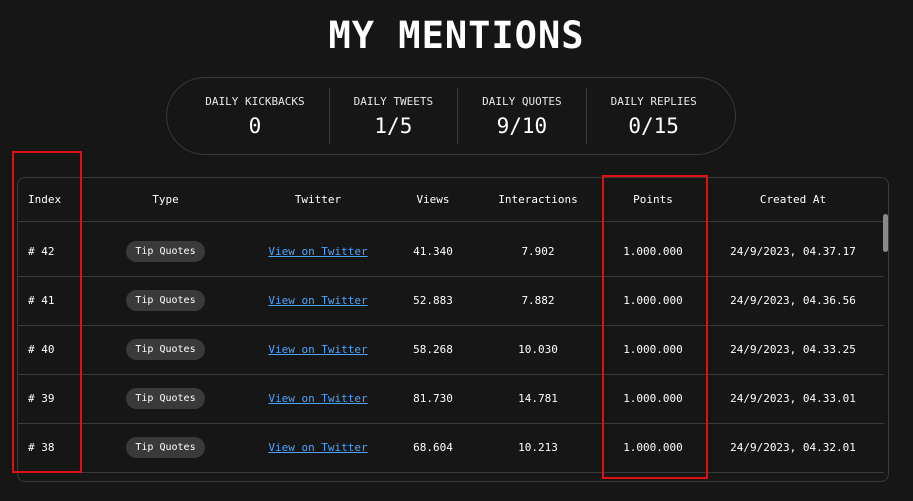 This screenshot has height=501, width=913. I want to click on row-views: 81.730, so click(433, 398).